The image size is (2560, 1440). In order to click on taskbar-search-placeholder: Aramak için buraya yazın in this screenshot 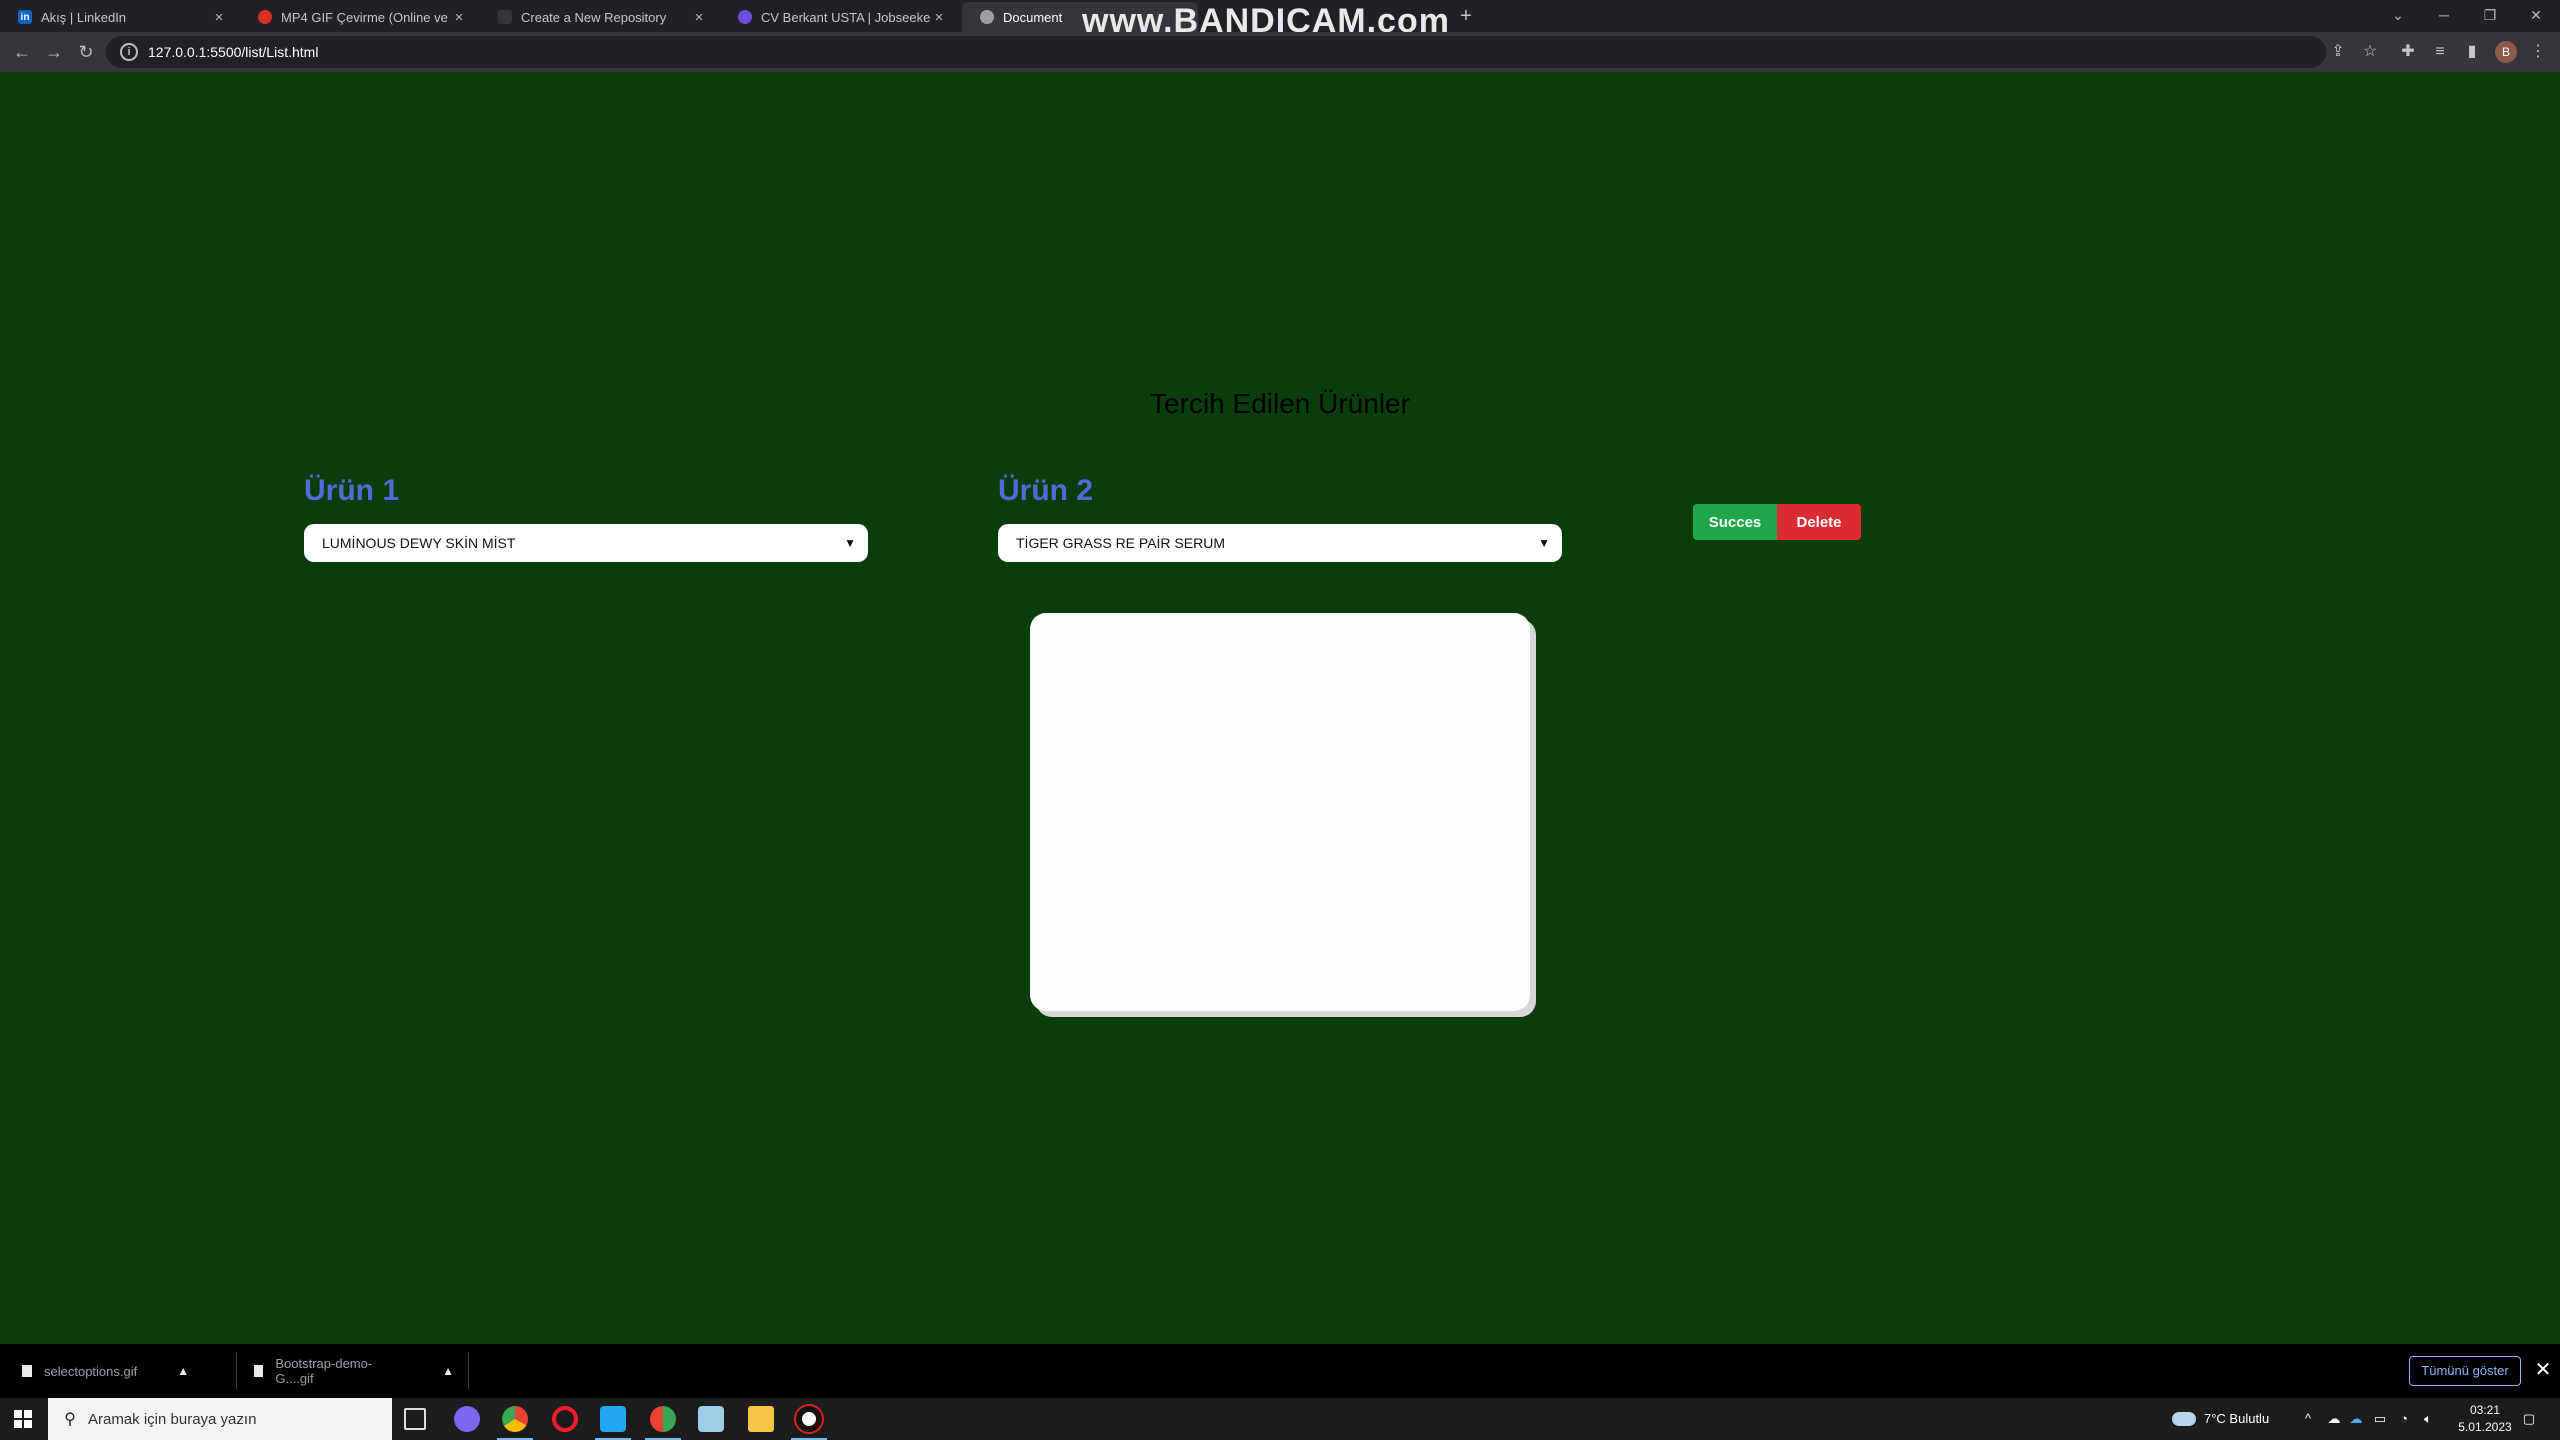, I will do `click(172, 1419)`.